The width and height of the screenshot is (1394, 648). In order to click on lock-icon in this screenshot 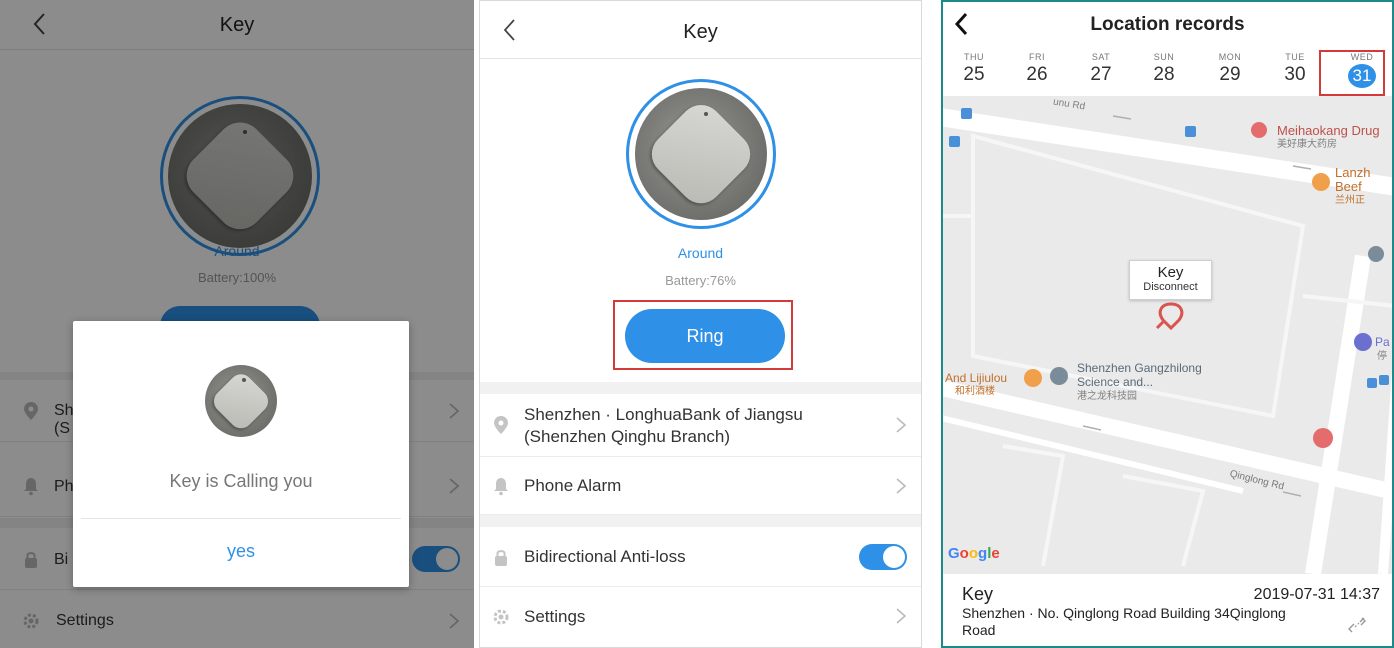, I will do `click(501, 558)`.